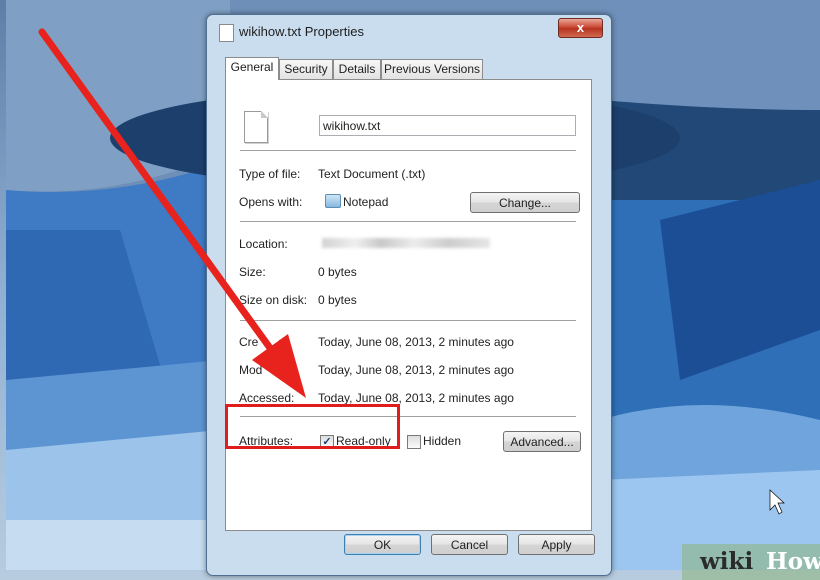 The image size is (820, 580). Describe the element at coordinates (283, 342) in the screenshot. I see `created-label-tail: d:` at that location.